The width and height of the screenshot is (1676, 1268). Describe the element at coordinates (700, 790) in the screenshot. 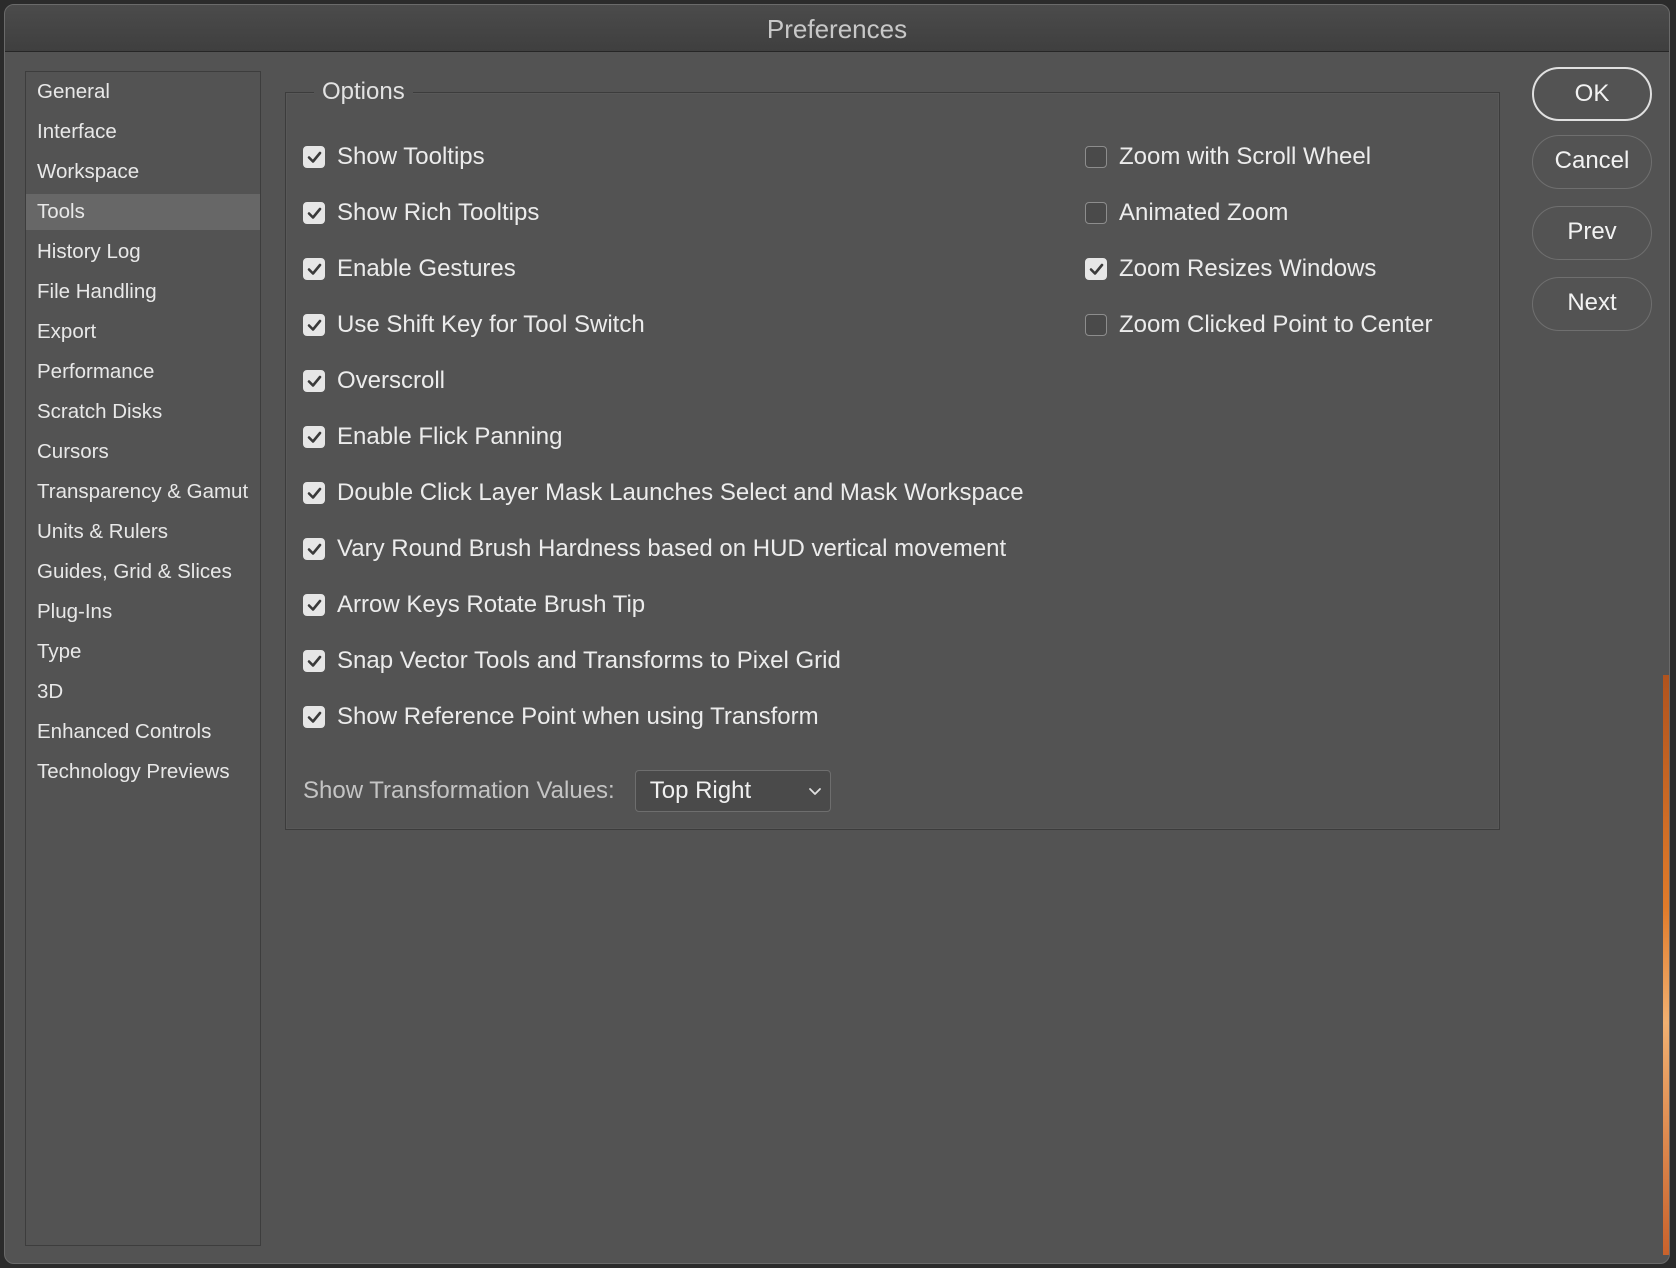

I see `transformation-values-selected: Top Right` at that location.